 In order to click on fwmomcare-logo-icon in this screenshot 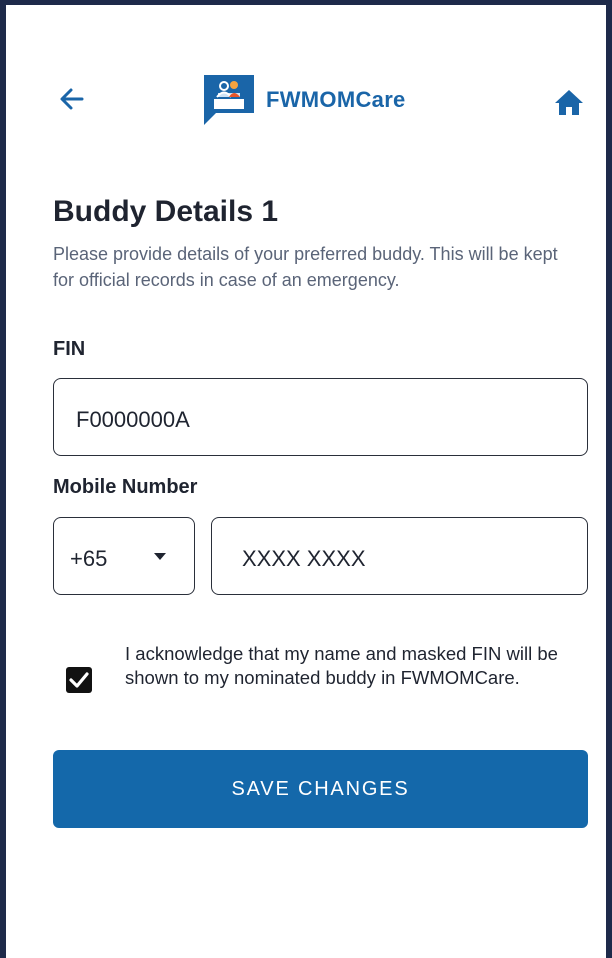, I will do `click(229, 100)`.